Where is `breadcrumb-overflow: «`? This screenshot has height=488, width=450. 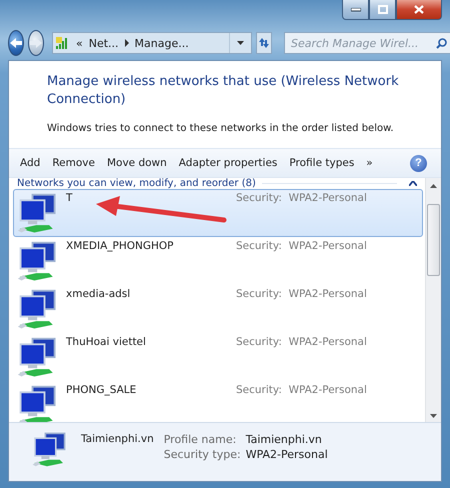
breadcrumb-overflow: « is located at coordinates (79, 43).